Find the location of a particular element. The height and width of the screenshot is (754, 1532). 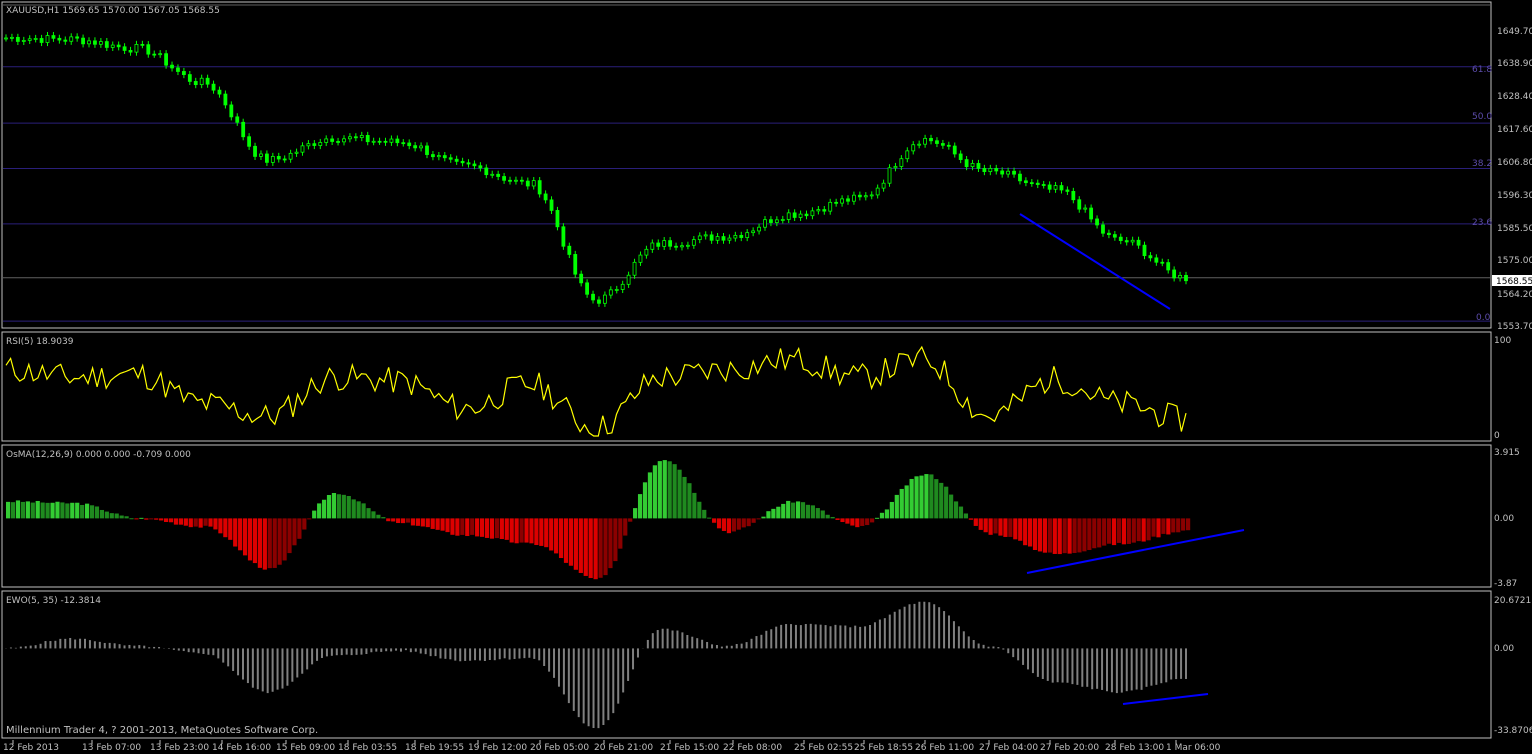

time-axis-label: 27 Feb 20:00 is located at coordinates (1069, 748).